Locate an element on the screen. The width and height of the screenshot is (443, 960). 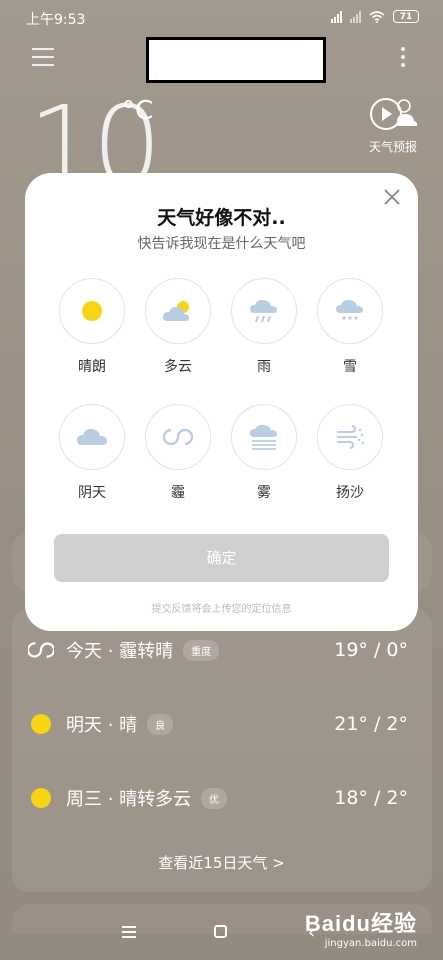
forecast-label: 天气预报 is located at coordinates (392, 147).